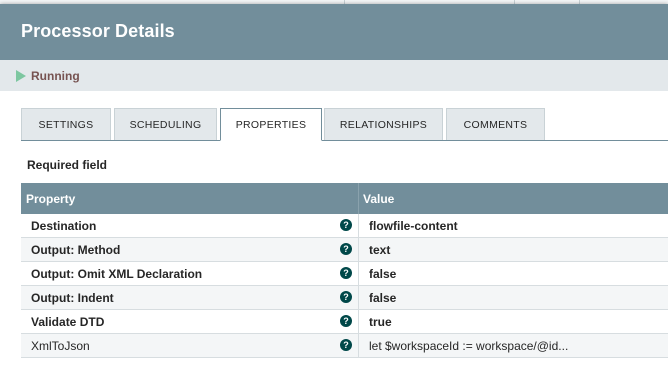 Image resolution: width=668 pixels, height=378 pixels. I want to click on property-name: Output: Indent, so click(72, 298).